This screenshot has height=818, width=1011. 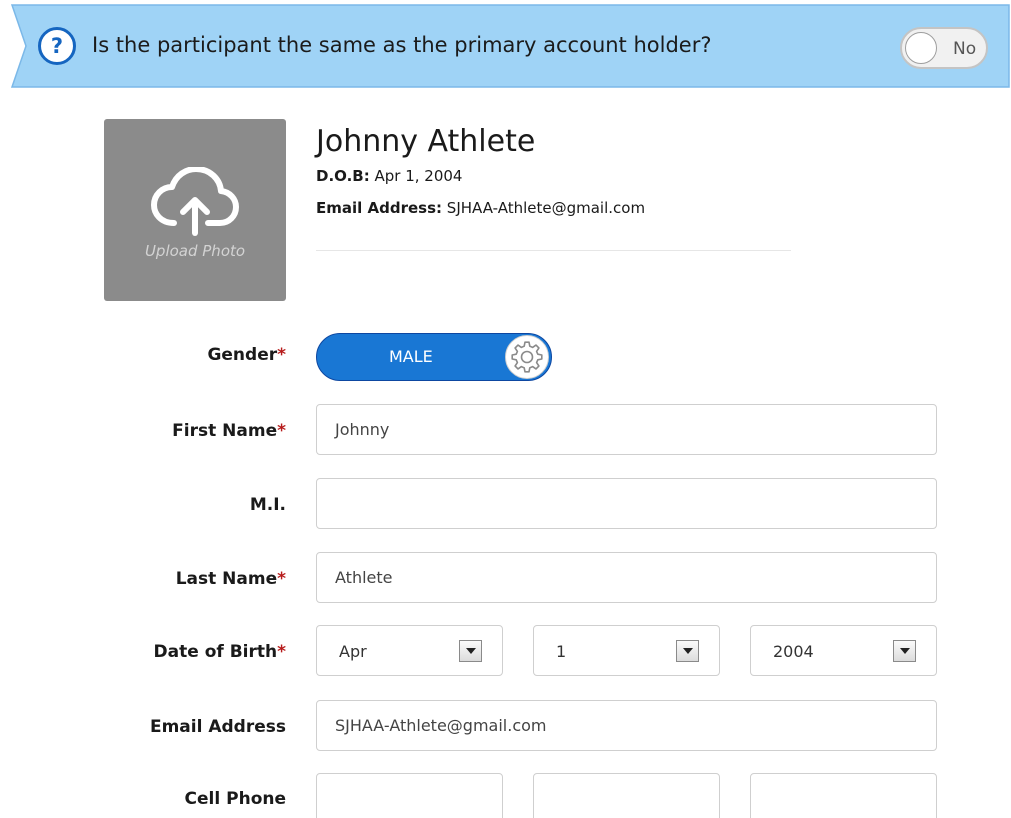 What do you see at coordinates (195, 251) in the screenshot?
I see `upload-photo-label: Upload Photo` at bounding box center [195, 251].